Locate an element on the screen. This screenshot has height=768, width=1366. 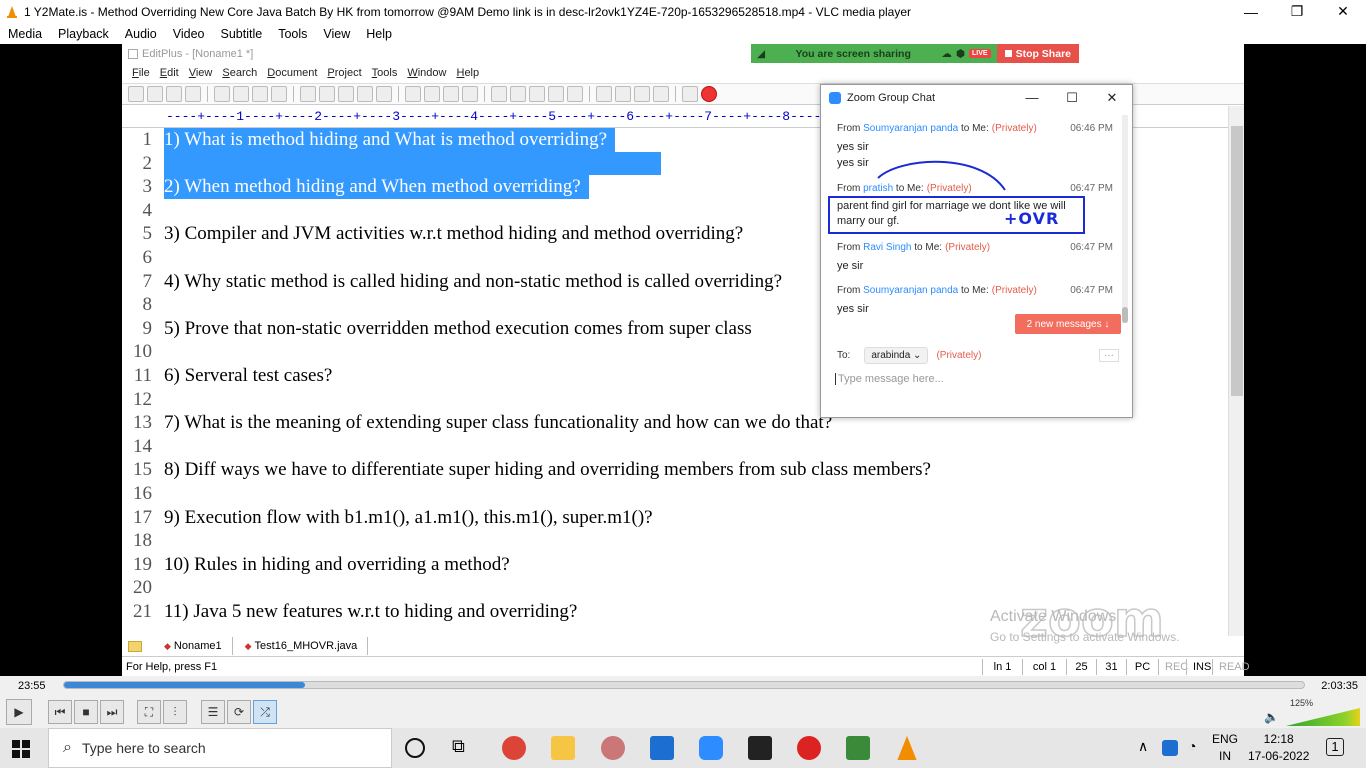
maximize-button: ❐ is located at coordinates (1297, 11).